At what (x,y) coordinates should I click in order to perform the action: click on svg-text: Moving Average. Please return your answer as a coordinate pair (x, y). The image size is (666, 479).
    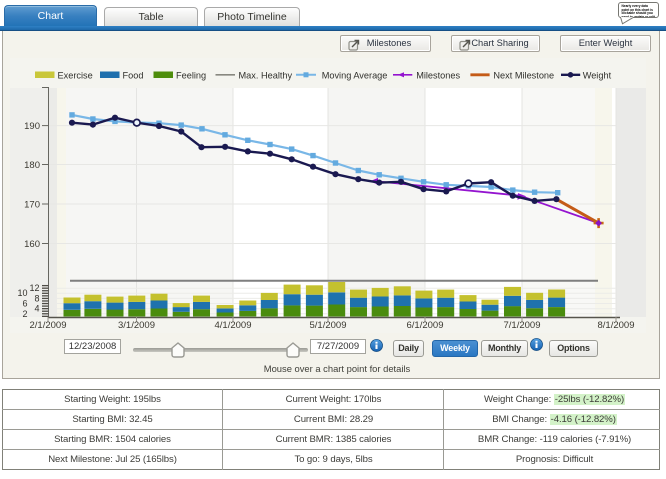
    Looking at the image, I should click on (355, 76).